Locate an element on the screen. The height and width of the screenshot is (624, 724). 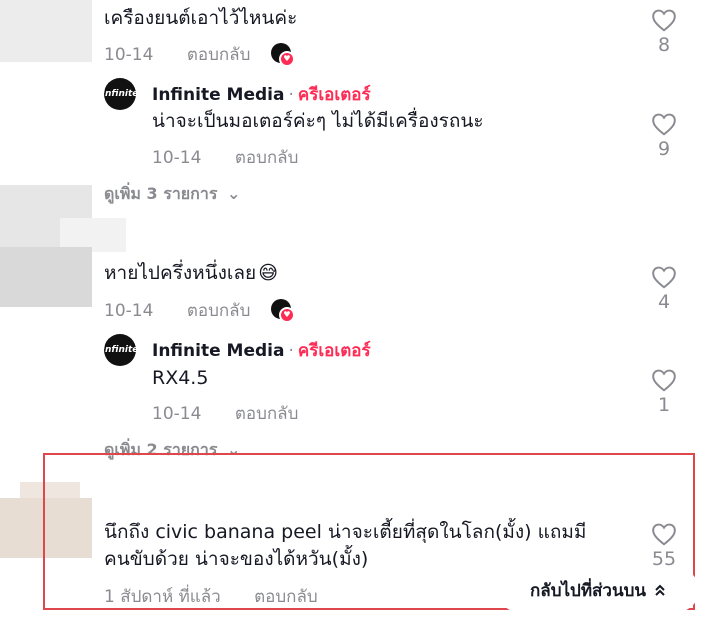
like-button: 1 is located at coordinates (664, 392).